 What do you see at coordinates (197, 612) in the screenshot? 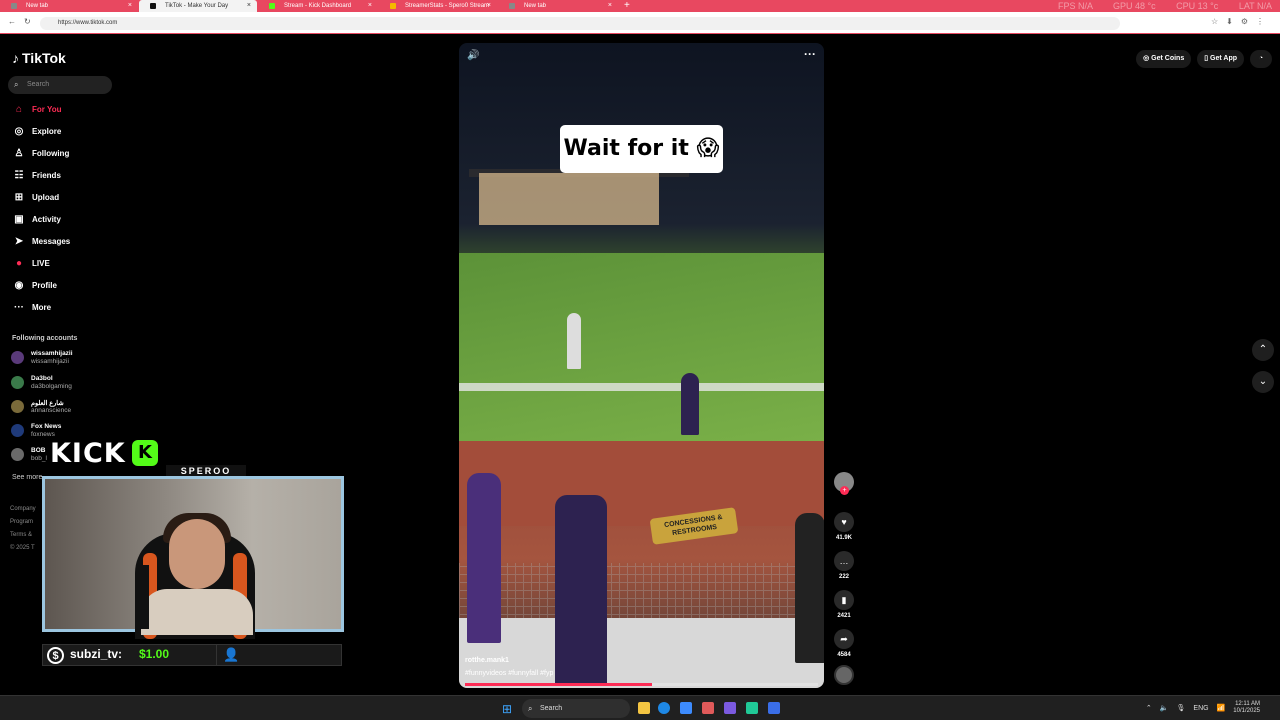
I see `streamer-body` at bounding box center [197, 612].